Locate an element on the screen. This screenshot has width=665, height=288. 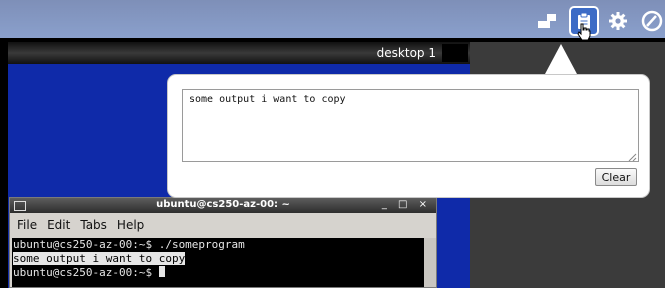
clear-button: Clear is located at coordinates (616, 177).